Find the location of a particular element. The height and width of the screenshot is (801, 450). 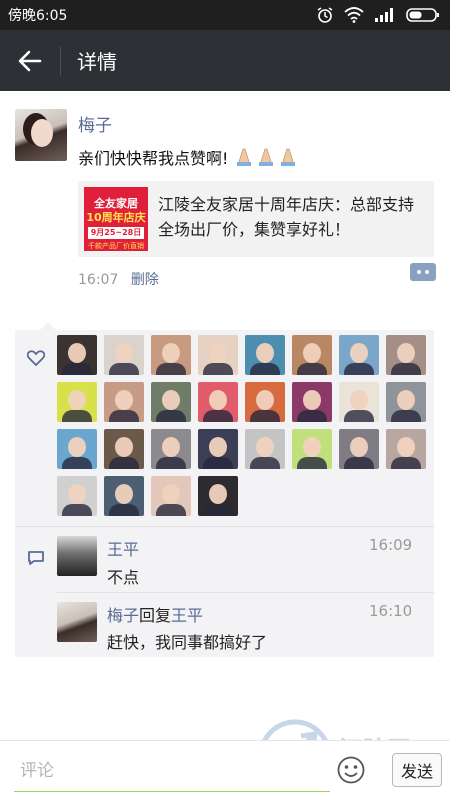

share-thumbnail: 全友家居 10周年店庆 9月25~28日 千款产品厂价直销 is located at coordinates (116, 219).